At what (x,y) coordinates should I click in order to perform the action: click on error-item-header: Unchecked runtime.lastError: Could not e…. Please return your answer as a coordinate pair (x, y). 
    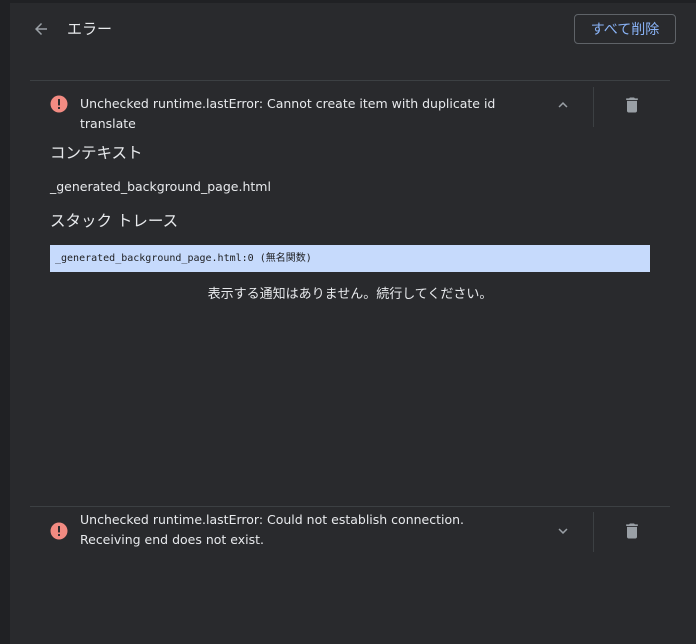
    Looking at the image, I should click on (350, 532).